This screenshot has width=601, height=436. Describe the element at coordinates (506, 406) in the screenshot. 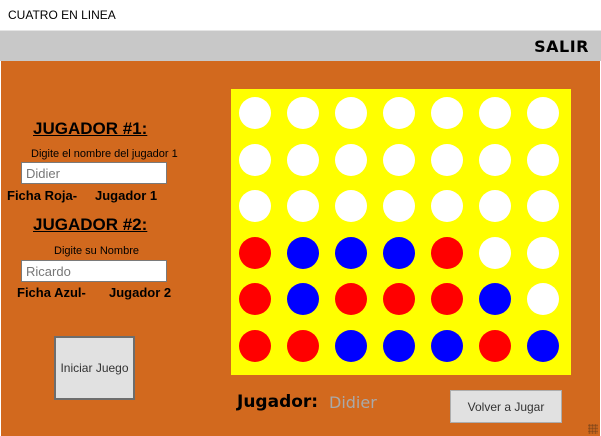

I see `play-again-button: Volver a Jugar` at that location.